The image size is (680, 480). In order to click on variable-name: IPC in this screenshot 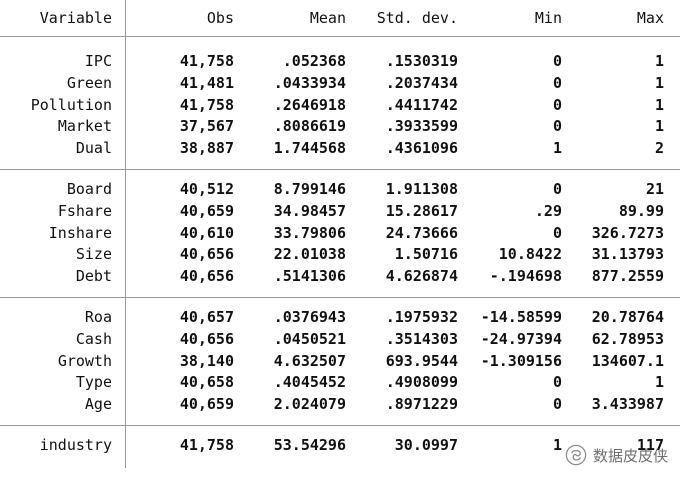, I will do `click(98, 61)`.